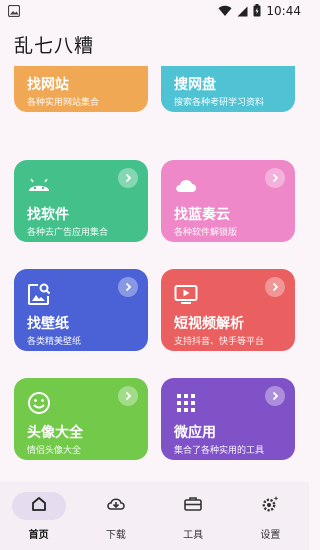 Image resolution: width=320 pixels, height=550 pixels. Describe the element at coordinates (48, 324) in the screenshot. I see `card-title: 找壁纸` at that location.